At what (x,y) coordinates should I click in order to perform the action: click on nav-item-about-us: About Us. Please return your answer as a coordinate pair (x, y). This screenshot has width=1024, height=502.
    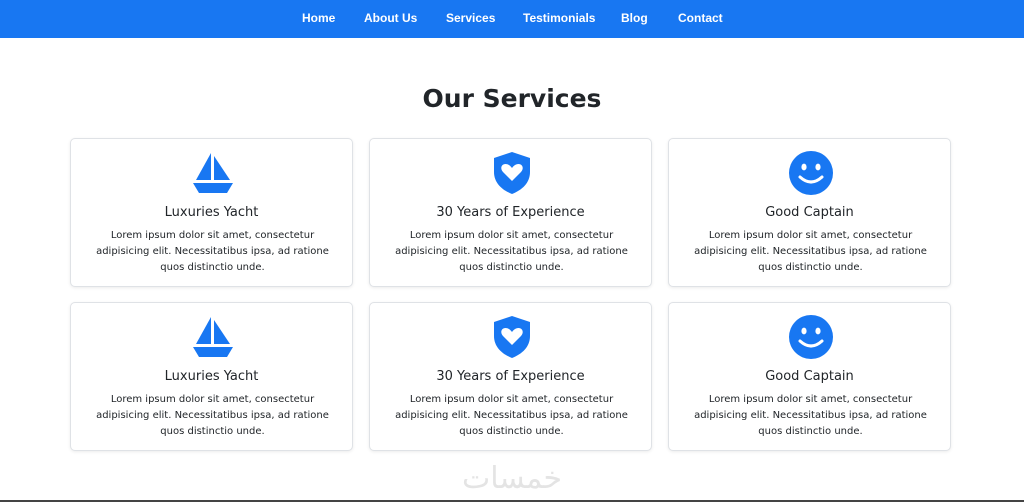
    Looking at the image, I should click on (390, 18).